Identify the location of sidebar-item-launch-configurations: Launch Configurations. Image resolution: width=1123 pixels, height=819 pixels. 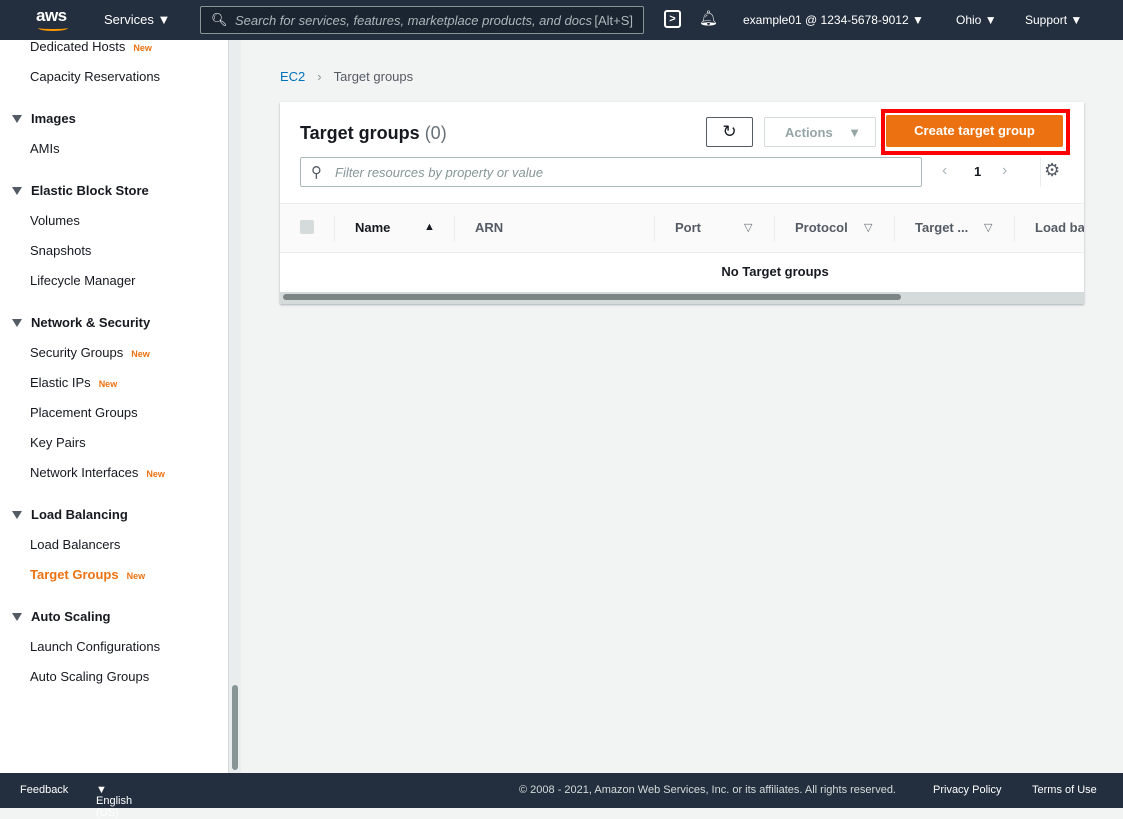
(114, 647).